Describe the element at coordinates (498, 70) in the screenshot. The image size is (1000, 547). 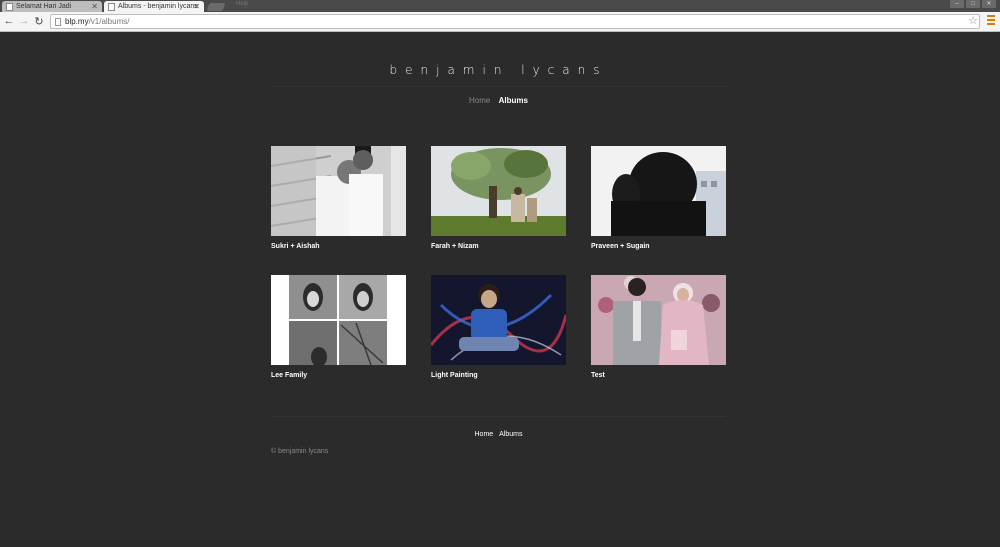
I see `site-title: benjamin lycans` at that location.